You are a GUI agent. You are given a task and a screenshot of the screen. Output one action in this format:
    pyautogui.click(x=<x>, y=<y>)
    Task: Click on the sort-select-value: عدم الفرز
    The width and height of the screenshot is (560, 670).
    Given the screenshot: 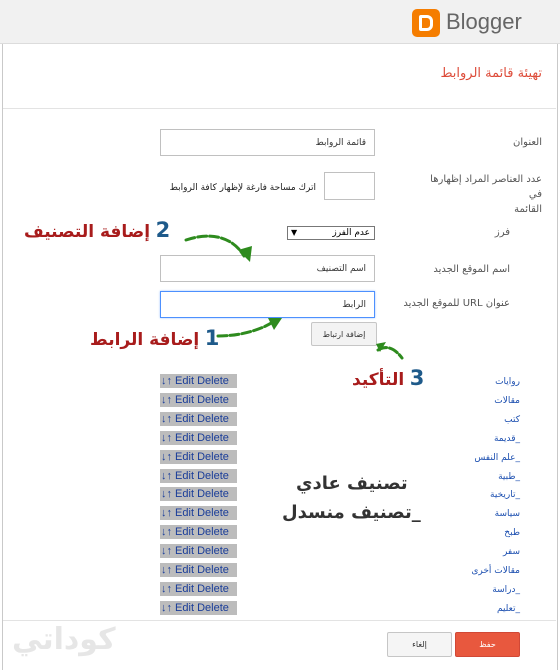 What is the action you would take?
    pyautogui.click(x=351, y=233)
    